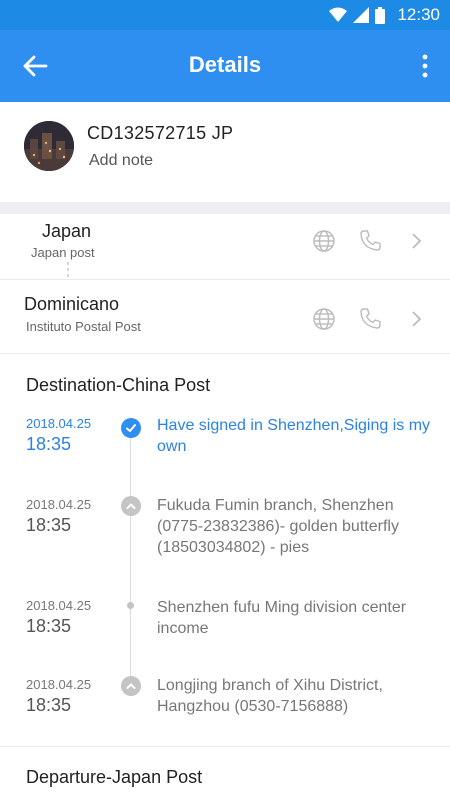  Describe the element at coordinates (114, 777) in the screenshot. I see `departure-section-title: Departure-Japan Post` at that location.